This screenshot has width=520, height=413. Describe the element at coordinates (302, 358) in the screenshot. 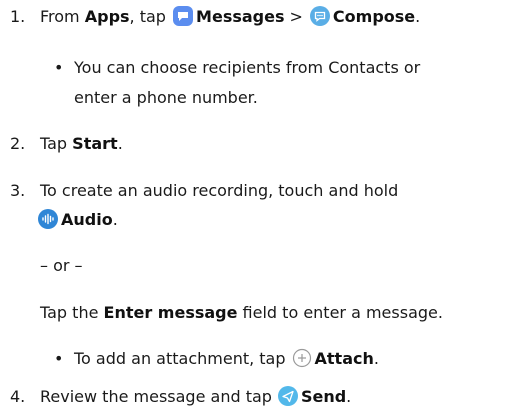

I see `plus-circle-icon` at that location.